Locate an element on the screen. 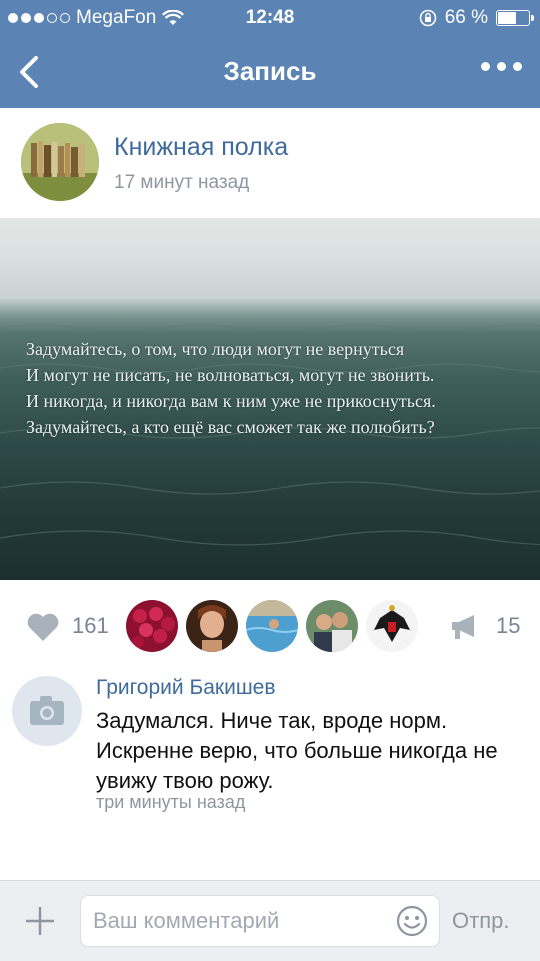 The height and width of the screenshot is (961, 540). battery-icon is located at coordinates (515, 18).